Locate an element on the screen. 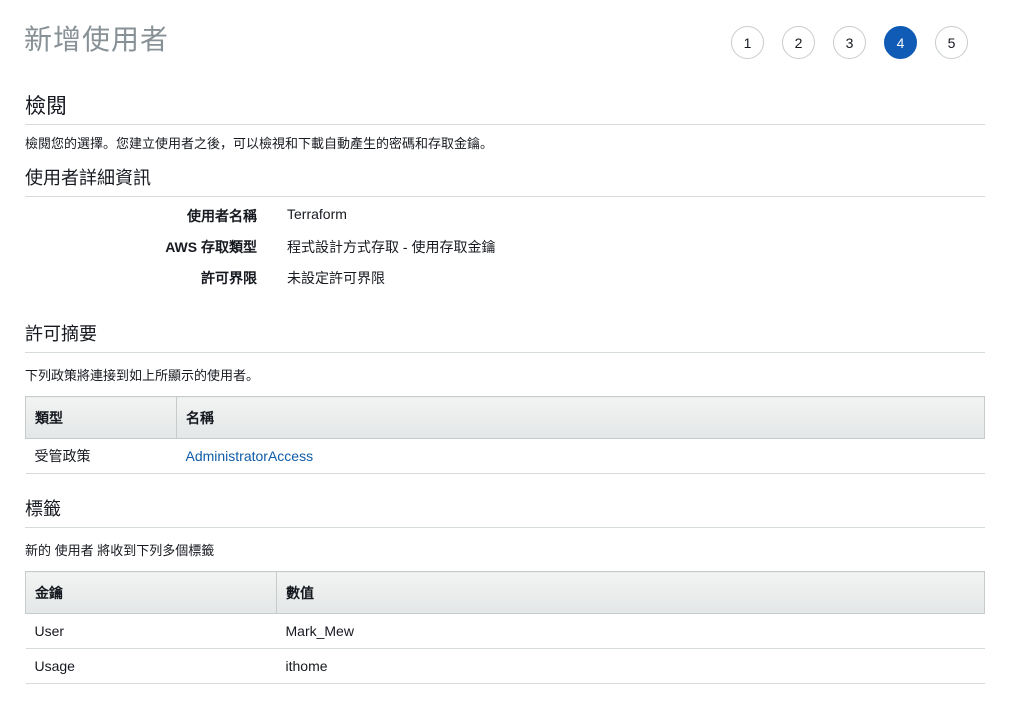 This screenshot has width=1024, height=704. step-5: 5 is located at coordinates (951, 42).